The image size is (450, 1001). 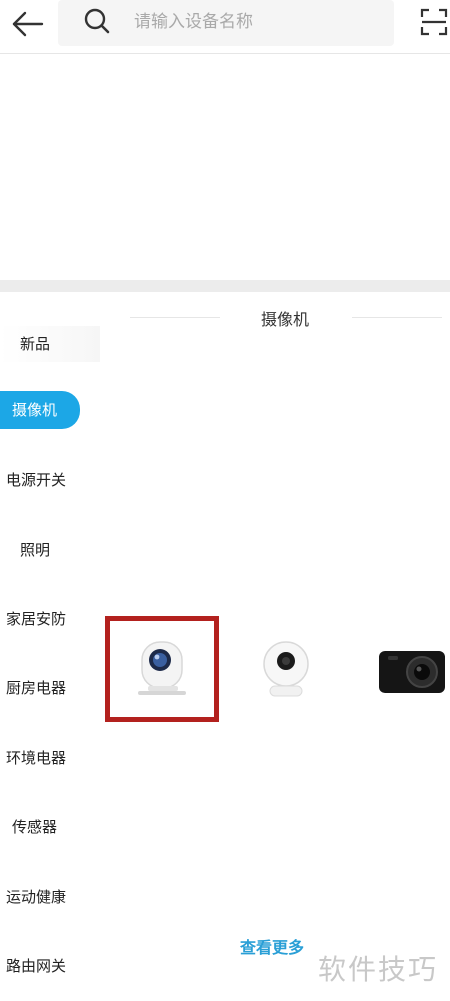 What do you see at coordinates (162, 669) in the screenshot?
I see `selected-device-highlight` at bounding box center [162, 669].